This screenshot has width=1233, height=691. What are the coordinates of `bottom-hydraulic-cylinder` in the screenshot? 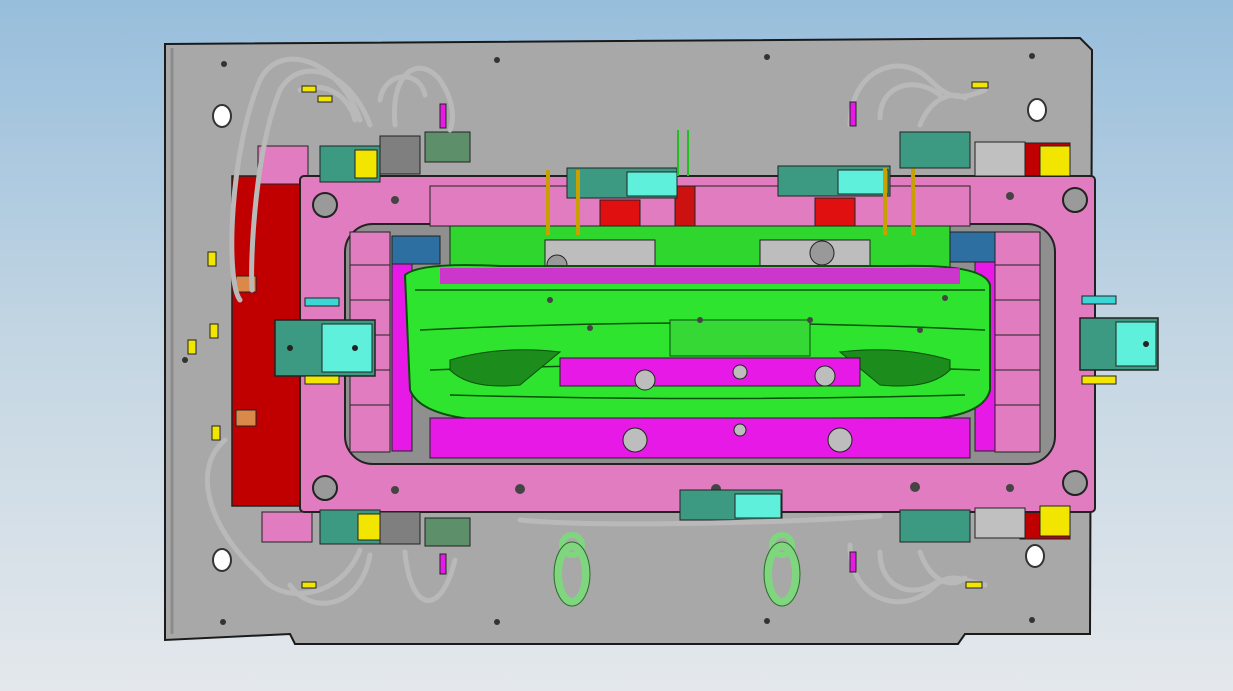 It's located at (731, 505).